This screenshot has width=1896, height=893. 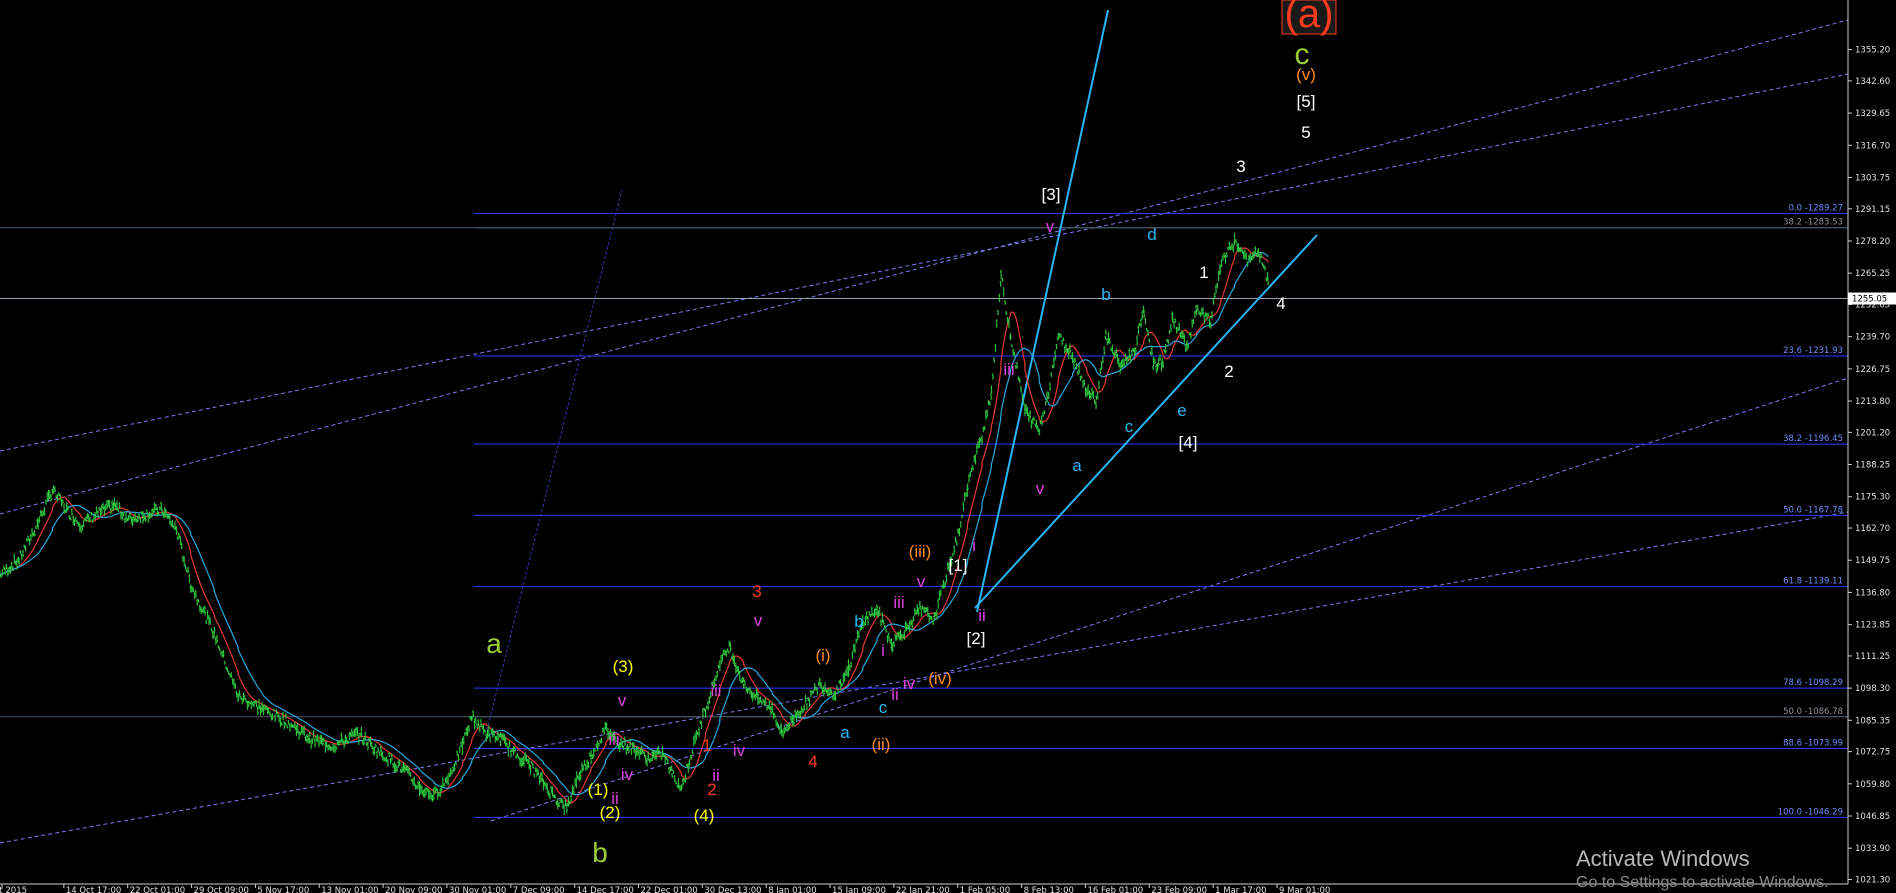 I want to click on time-tick-label: 8 Feb 13:00, so click(x=1049, y=889).